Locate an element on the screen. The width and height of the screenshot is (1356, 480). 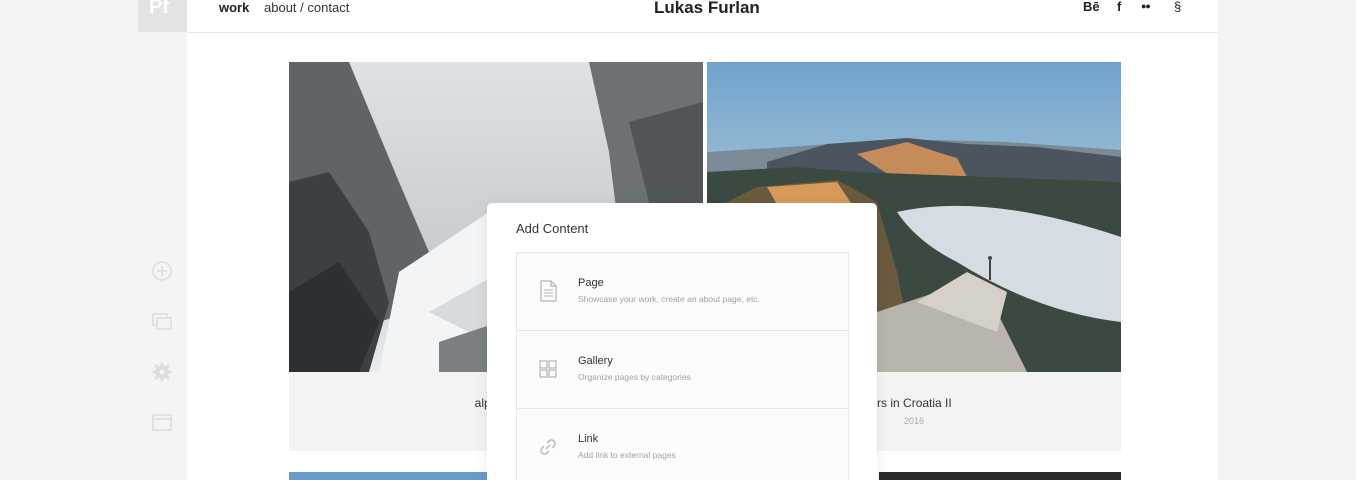
nav-about-link: about is located at coordinates (280, 7).